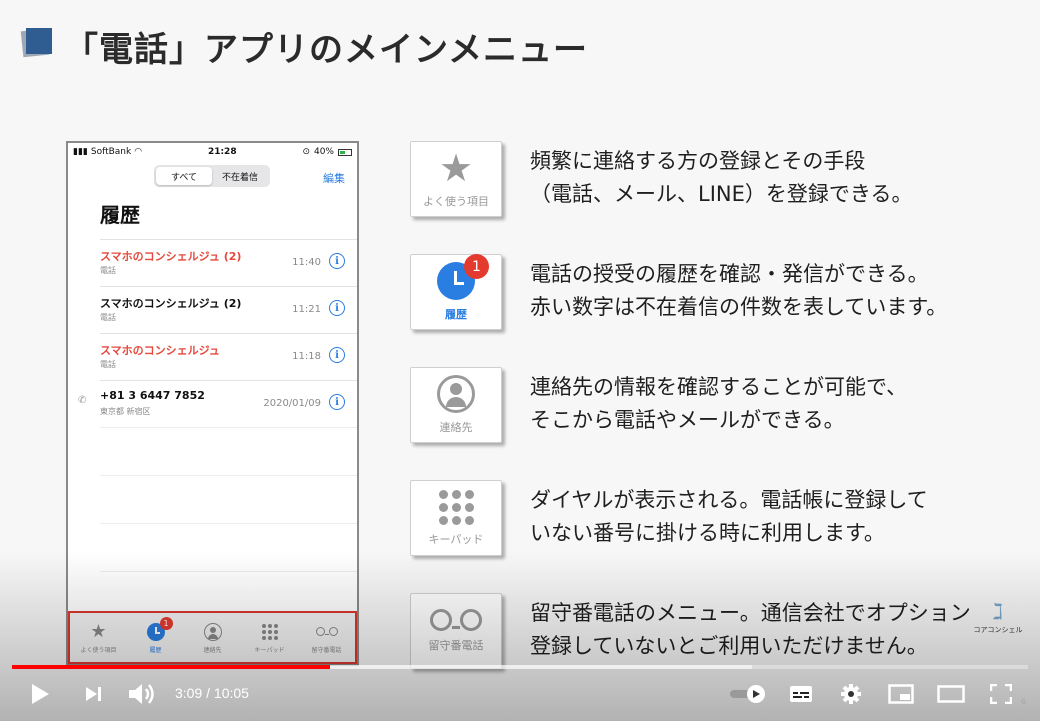  I want to click on tab-favorites: ★ よく使う項目, so click(98, 637).